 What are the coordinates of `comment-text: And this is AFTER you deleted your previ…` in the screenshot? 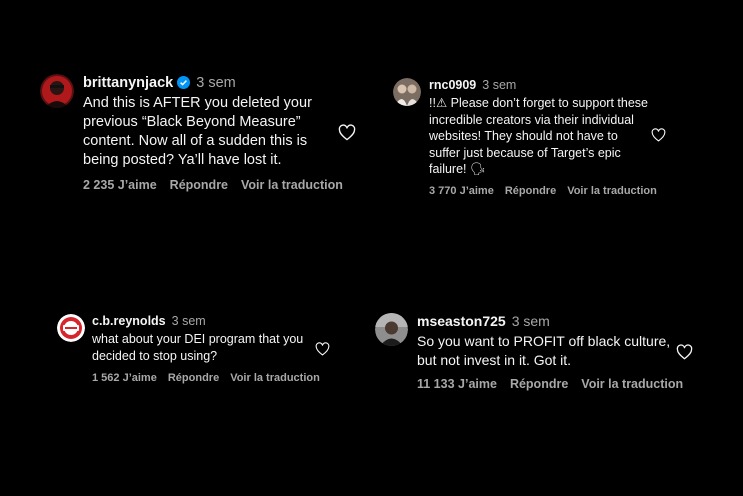 It's located at (197, 131).